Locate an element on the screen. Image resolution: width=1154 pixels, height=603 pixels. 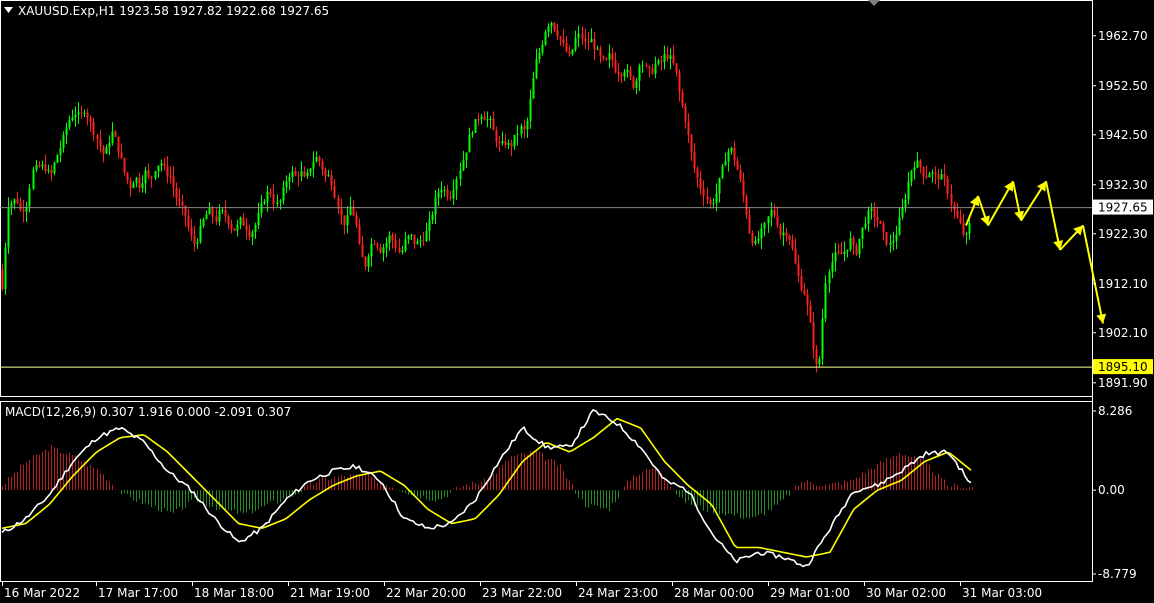
price-tick-label: 1922.30 is located at coordinates (1123, 234).